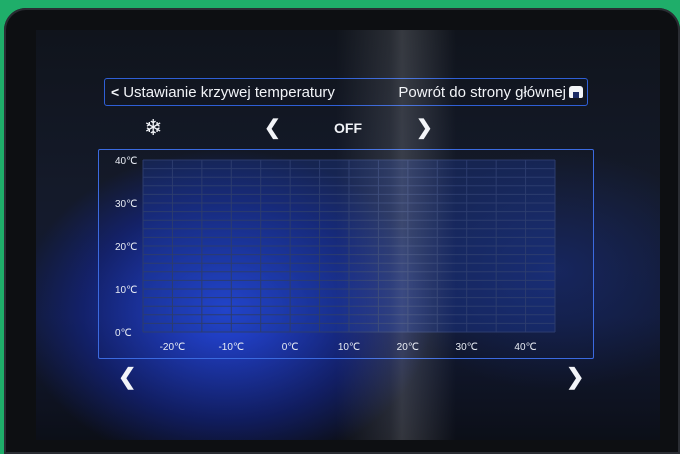 The height and width of the screenshot is (454, 680). I want to click on back-button: < Ustawianie krzywej temperatury, so click(220, 92).